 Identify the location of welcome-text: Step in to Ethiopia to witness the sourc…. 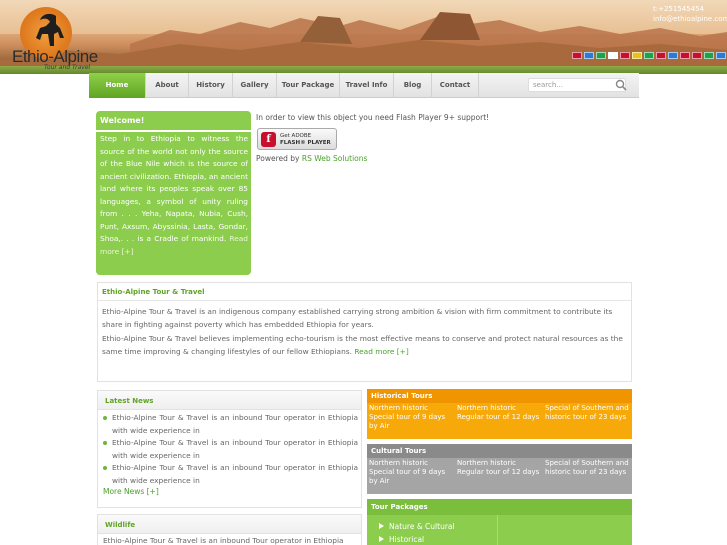
(174, 188).